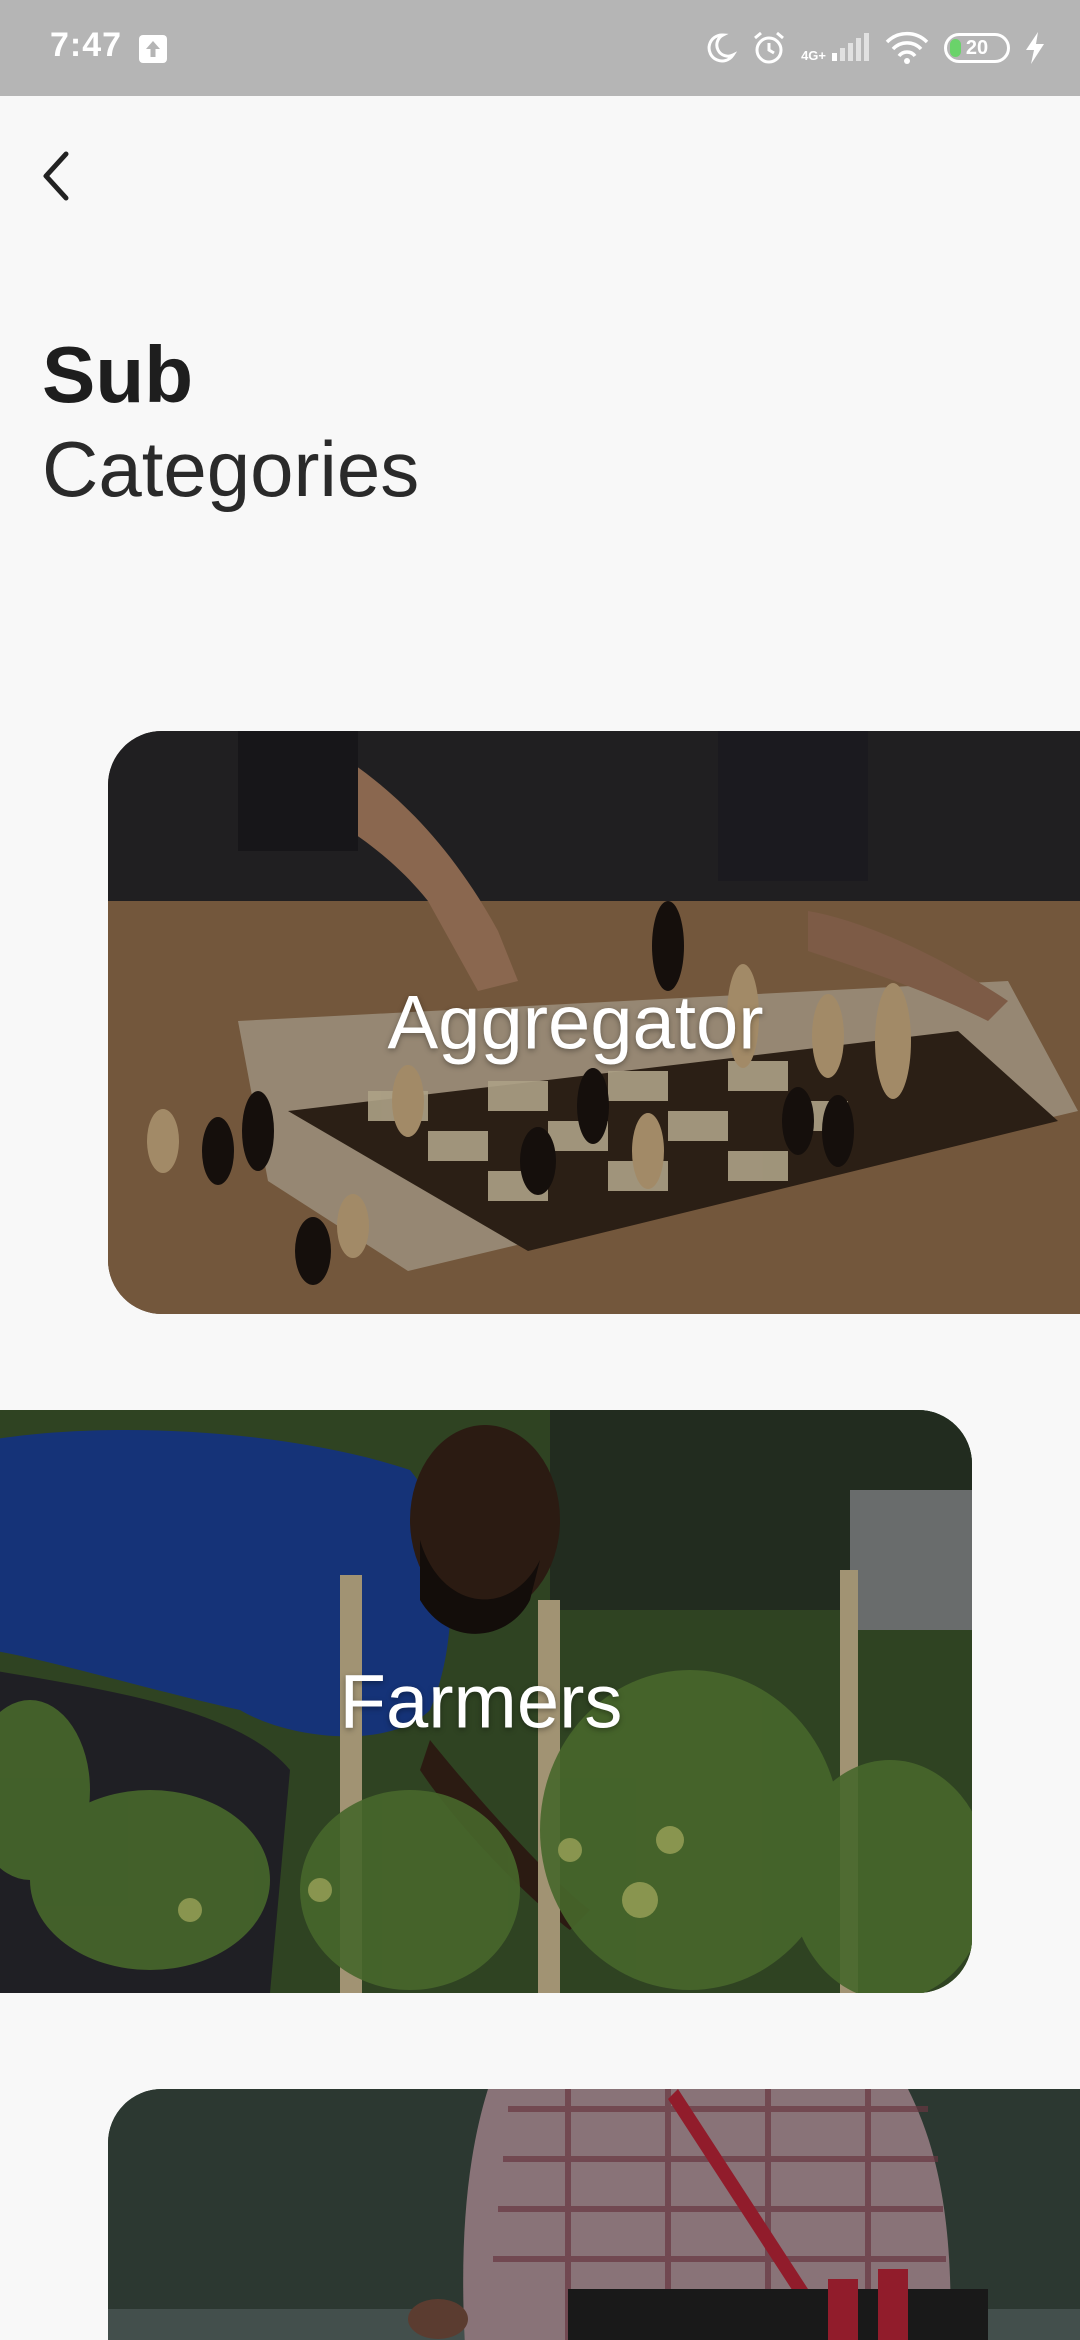 The image size is (1080, 2340). I want to click on cell-signal: 4G+, so click(835, 48).